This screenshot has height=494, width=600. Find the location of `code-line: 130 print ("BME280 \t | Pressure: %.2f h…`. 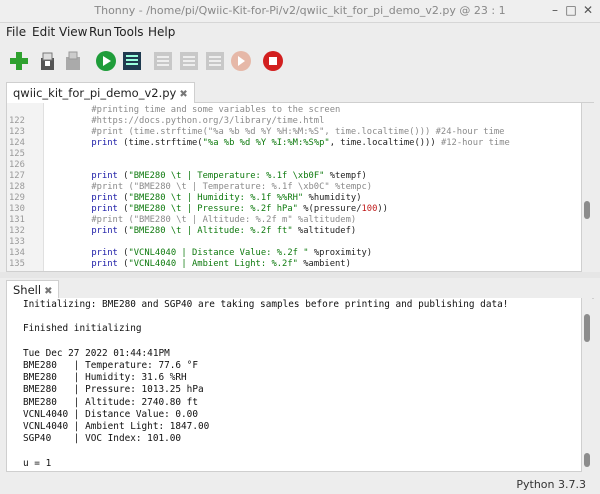

code-line: 130 print ("BME280 \t | Pressure: %.2f h… is located at coordinates (294, 210).